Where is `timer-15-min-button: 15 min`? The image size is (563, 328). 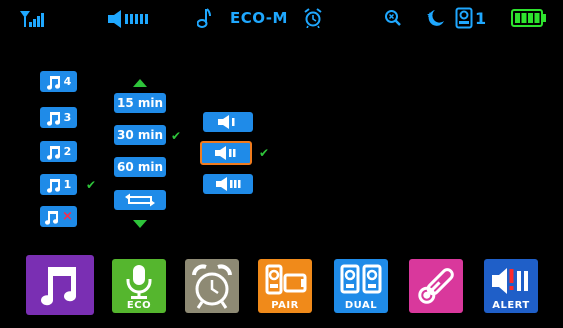 timer-15-min-button: 15 min is located at coordinates (140, 103).